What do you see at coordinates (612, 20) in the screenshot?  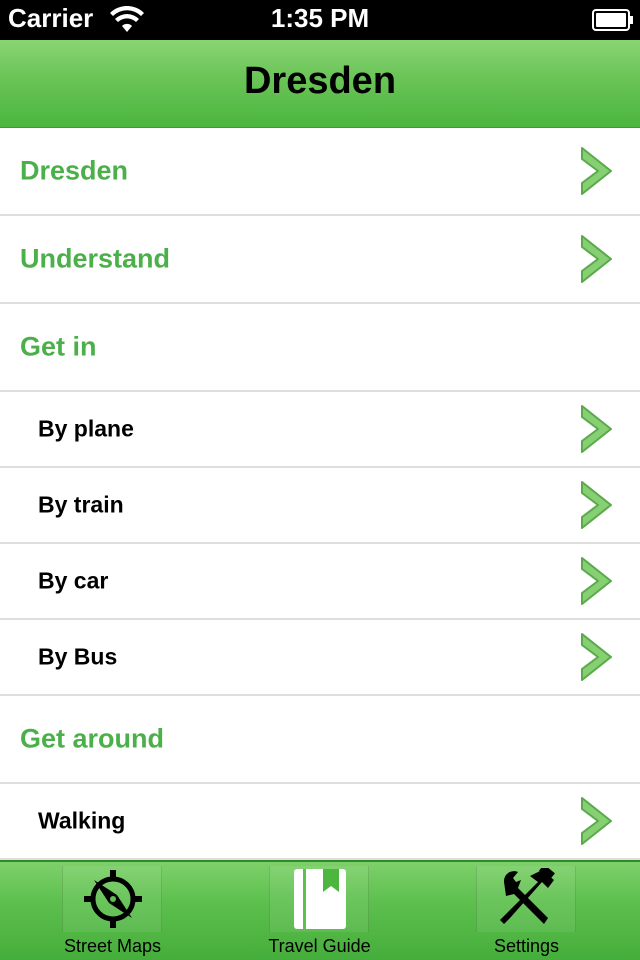 I see `battery-icon` at bounding box center [612, 20].